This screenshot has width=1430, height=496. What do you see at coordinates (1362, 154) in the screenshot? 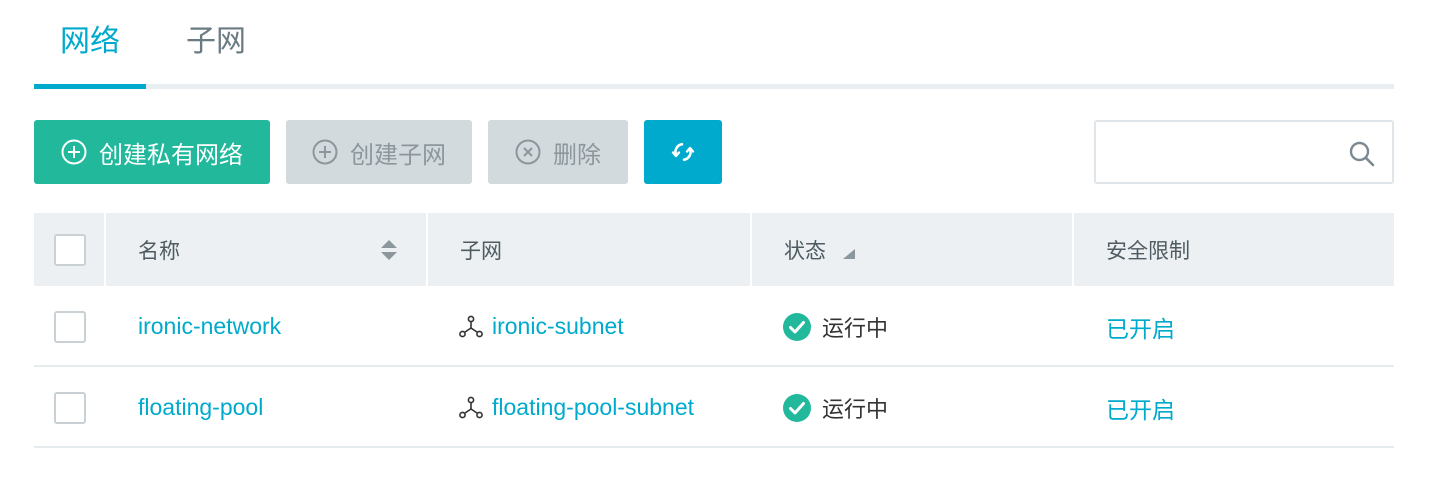
I see `search-icon` at bounding box center [1362, 154].